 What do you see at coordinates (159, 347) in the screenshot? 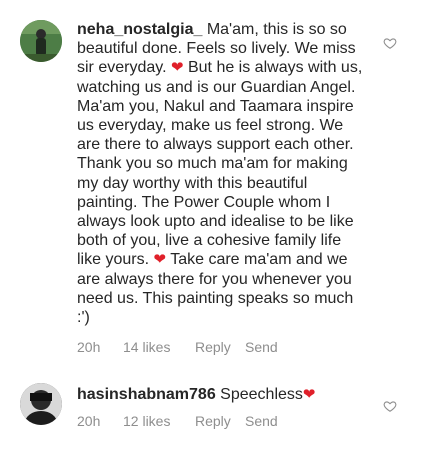
I see `likes-count: 14 likes` at bounding box center [159, 347].